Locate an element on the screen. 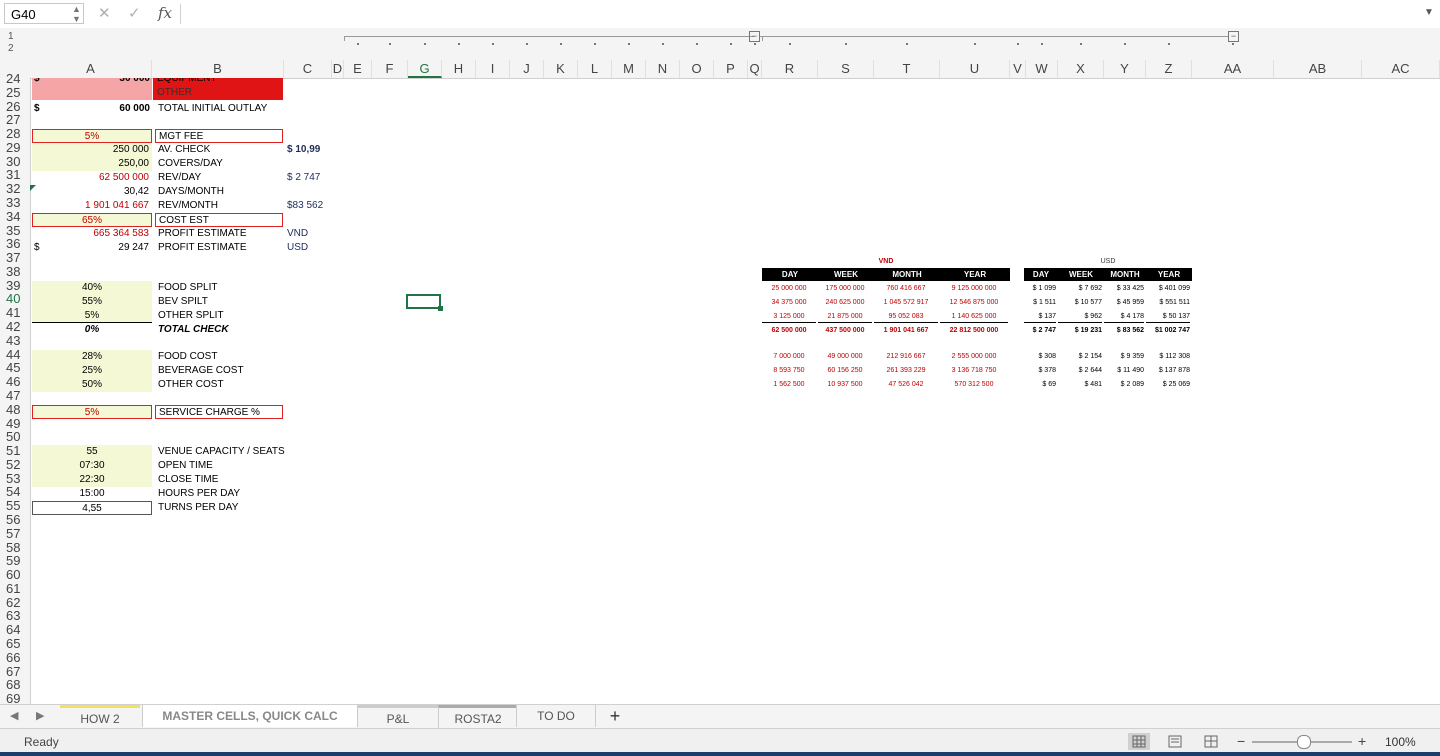  usd-cell: $ 4 178 is located at coordinates (1124, 316).